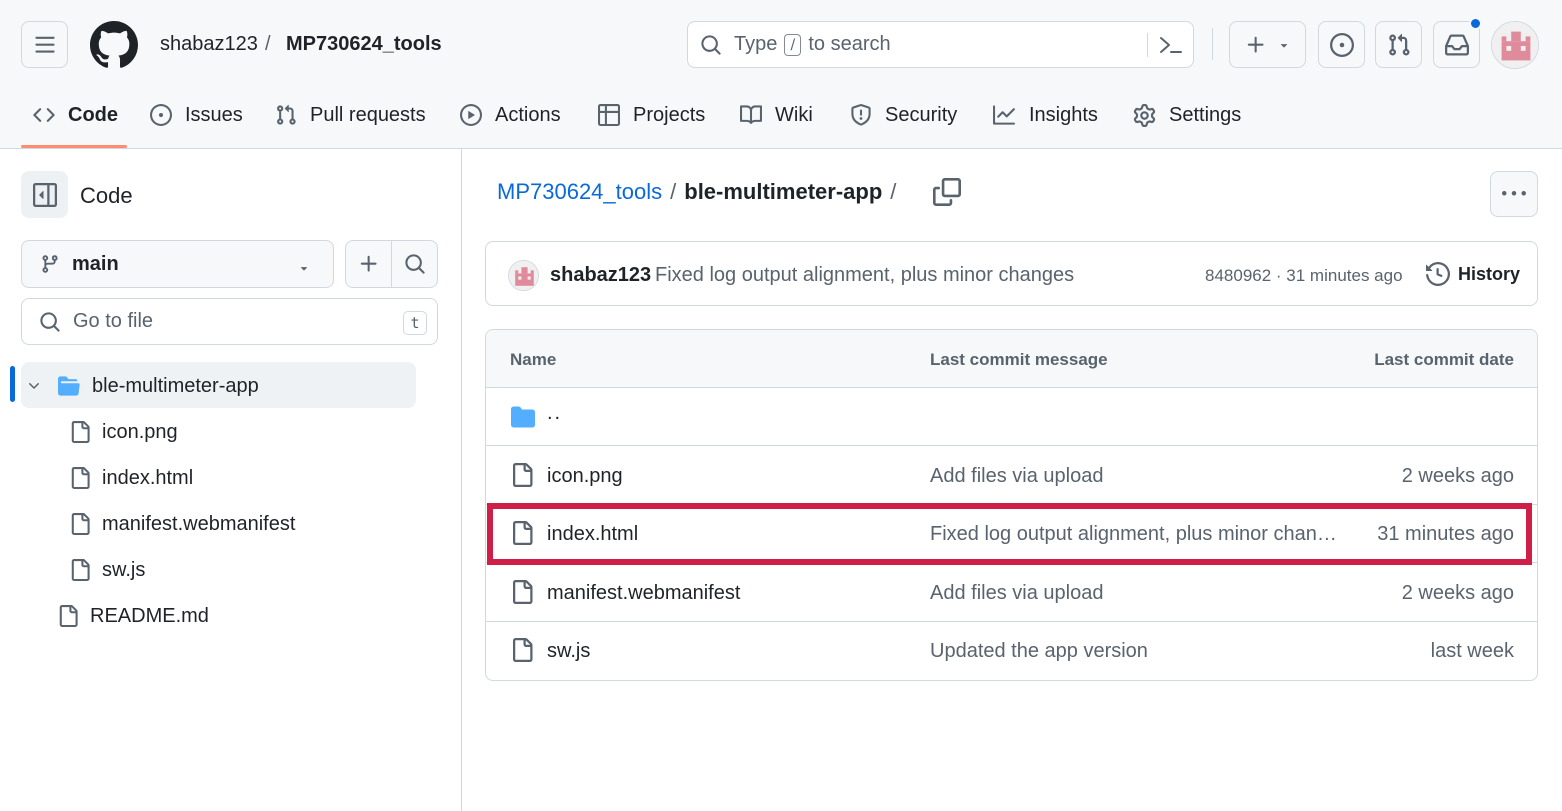  I want to click on kebab-horizontal-icon, so click(1514, 193).